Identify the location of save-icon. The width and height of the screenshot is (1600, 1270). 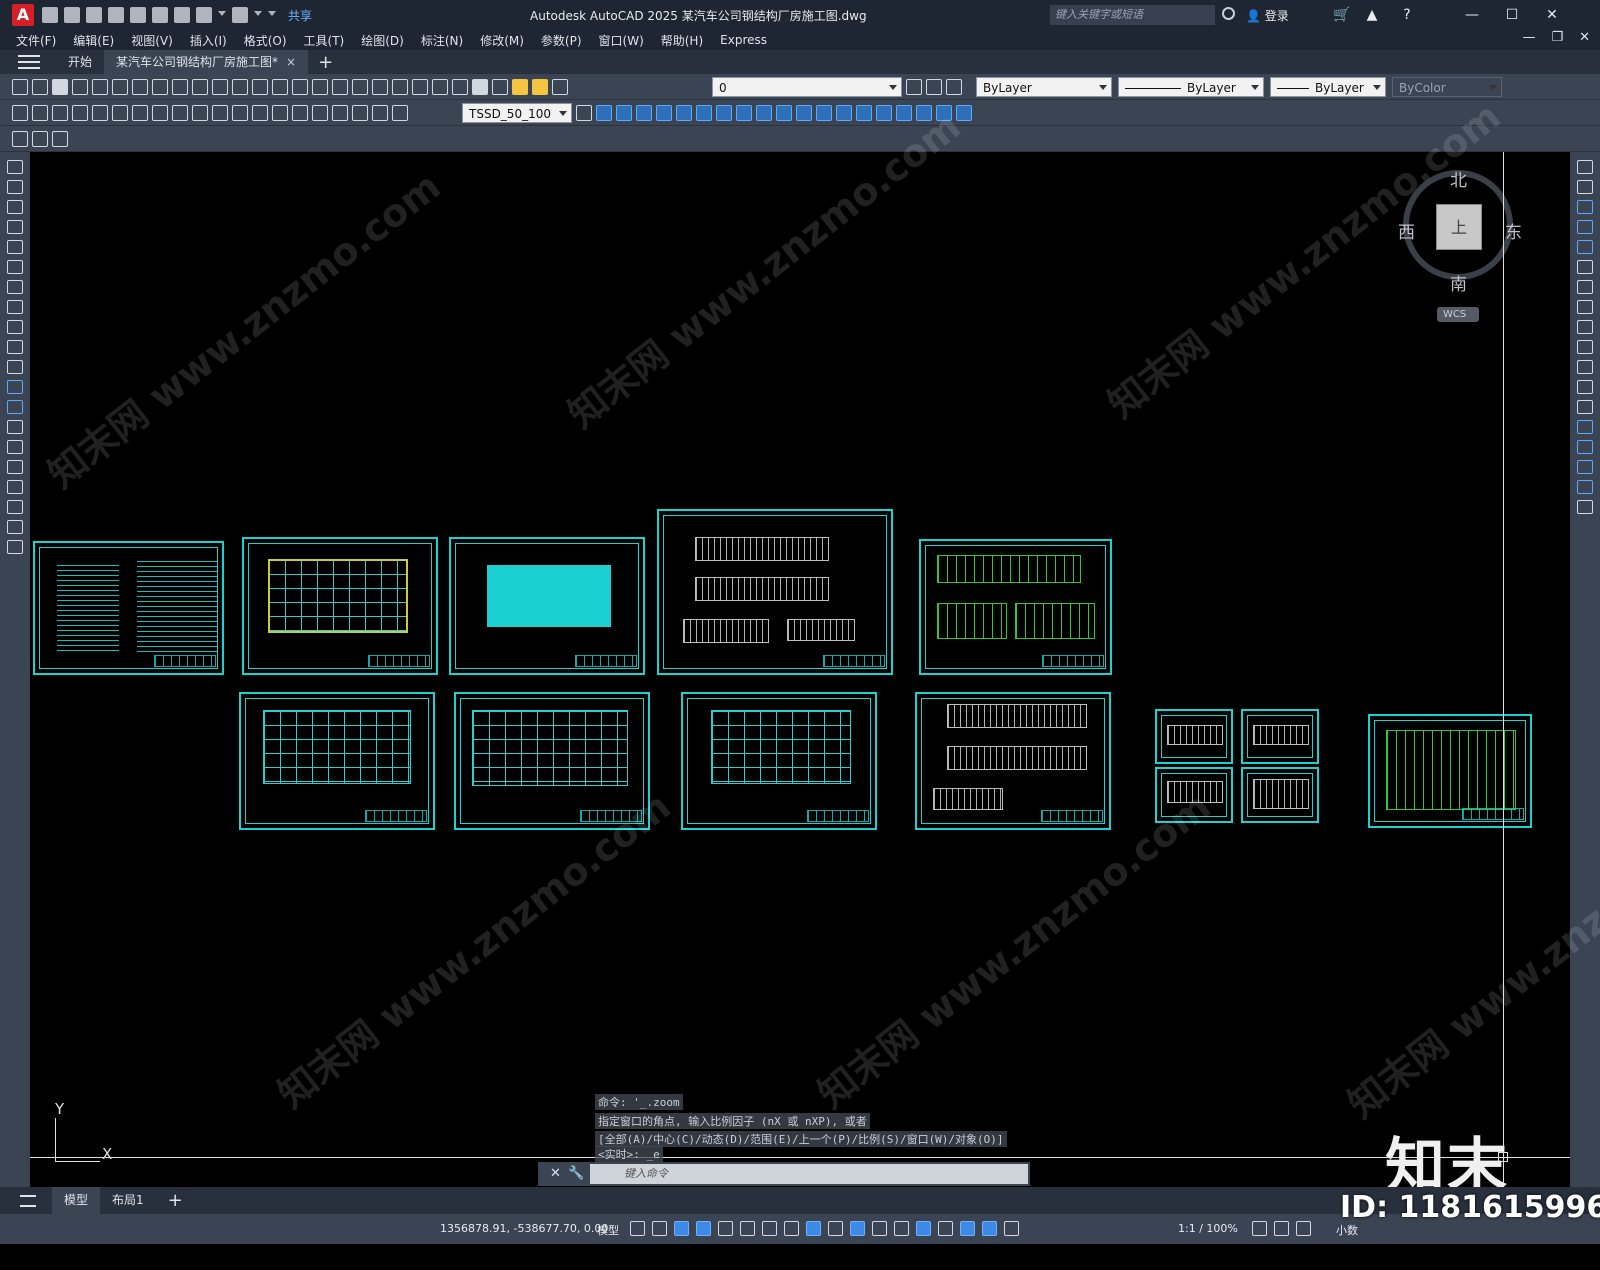
(94, 15).